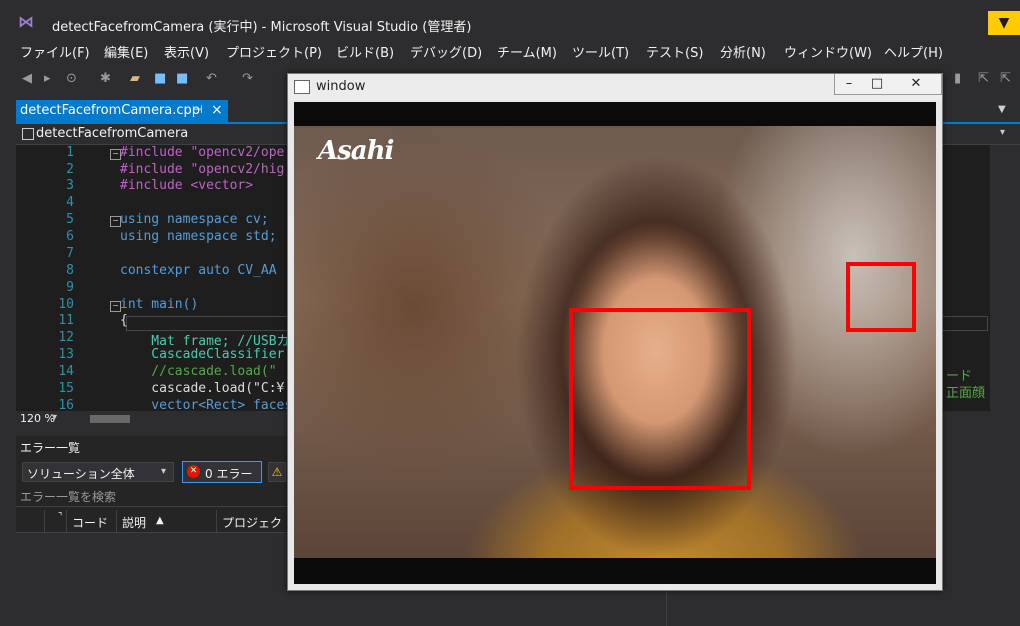 The height and width of the screenshot is (626, 1020). Describe the element at coordinates (1002, 109) in the screenshot. I see `tab-dropdown-icon: ▼` at that location.